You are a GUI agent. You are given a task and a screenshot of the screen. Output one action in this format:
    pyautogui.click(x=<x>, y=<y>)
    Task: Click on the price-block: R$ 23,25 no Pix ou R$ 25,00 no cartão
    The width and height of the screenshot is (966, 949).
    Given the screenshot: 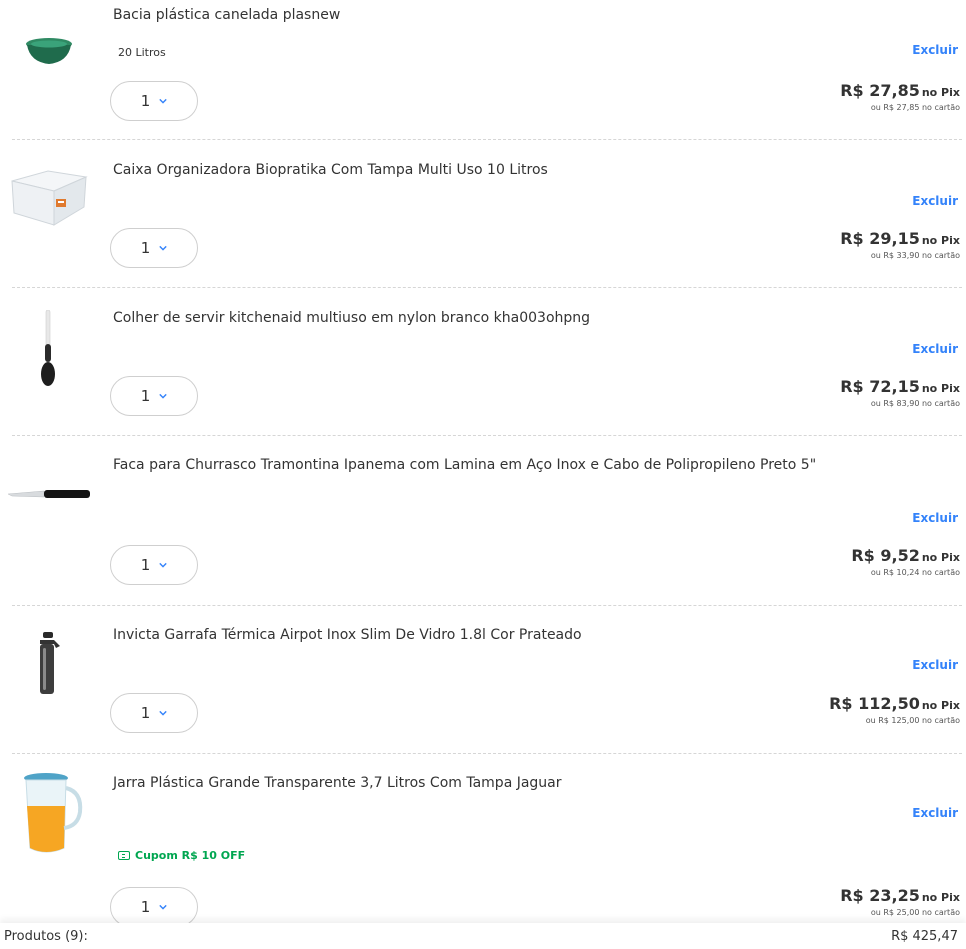 What is the action you would take?
    pyautogui.click(x=900, y=901)
    